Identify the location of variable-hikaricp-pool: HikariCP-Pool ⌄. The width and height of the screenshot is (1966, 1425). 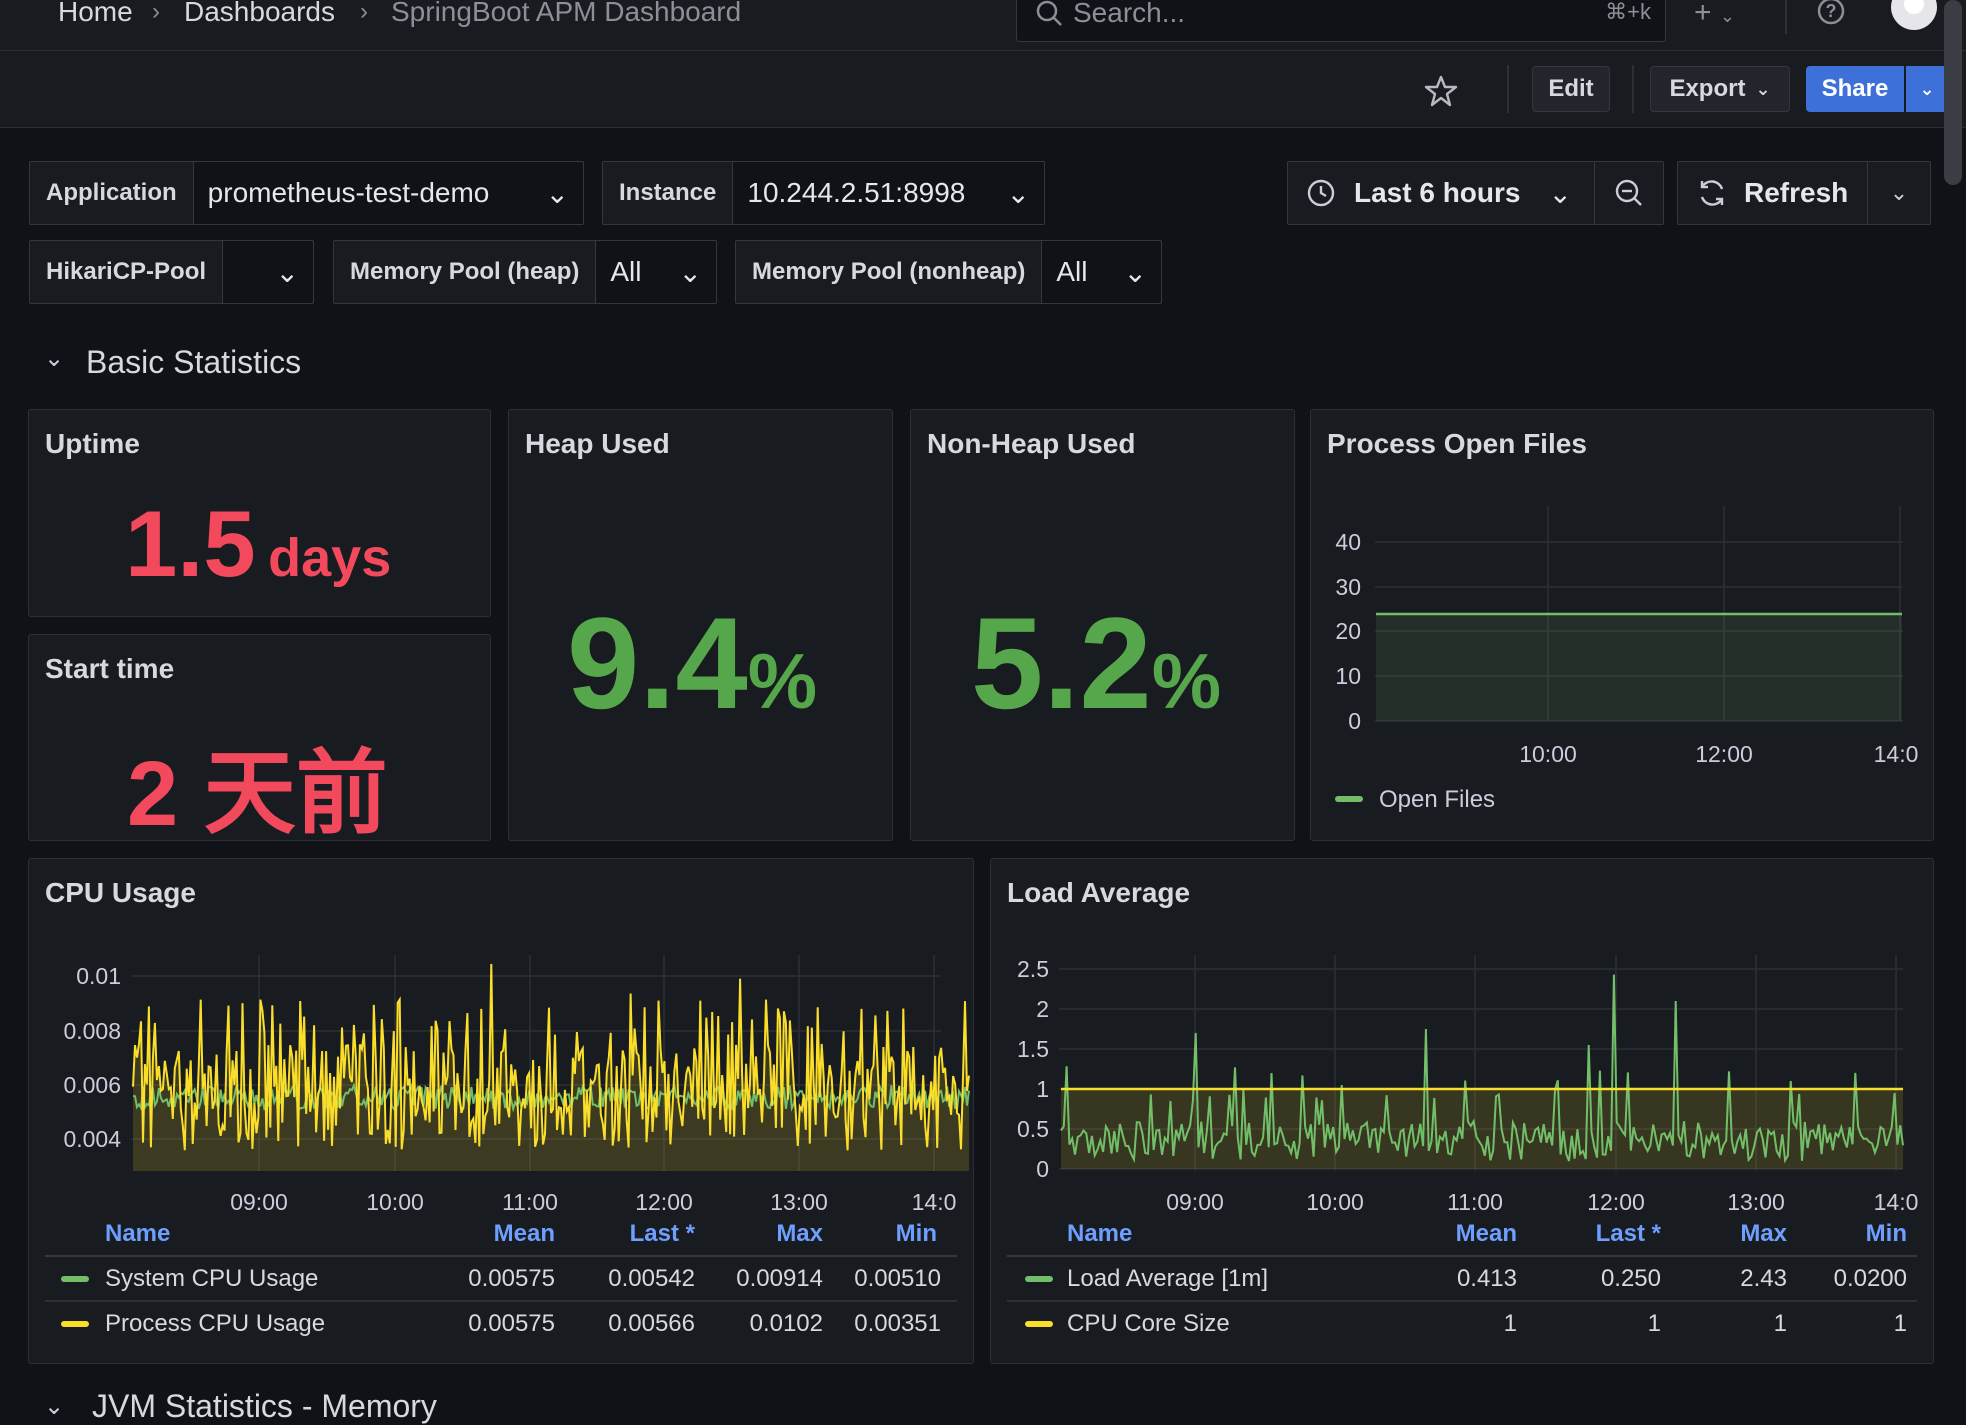
(171, 272).